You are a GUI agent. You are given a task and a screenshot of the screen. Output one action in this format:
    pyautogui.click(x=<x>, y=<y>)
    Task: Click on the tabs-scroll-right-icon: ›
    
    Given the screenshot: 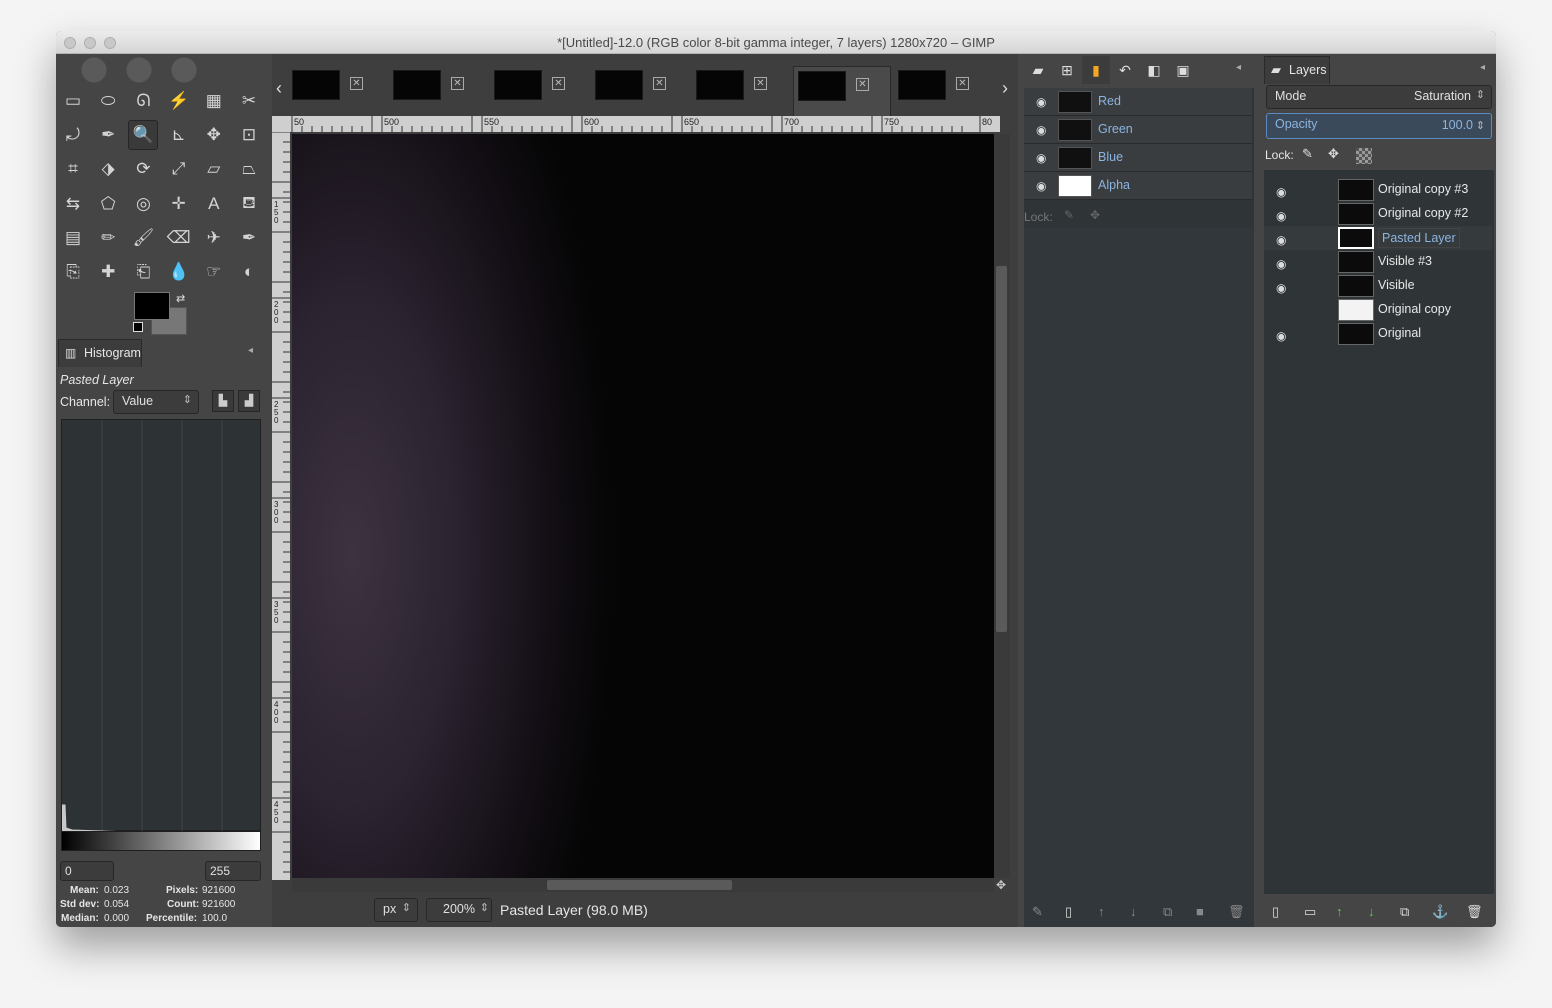 What is the action you would take?
    pyautogui.click(x=1005, y=88)
    